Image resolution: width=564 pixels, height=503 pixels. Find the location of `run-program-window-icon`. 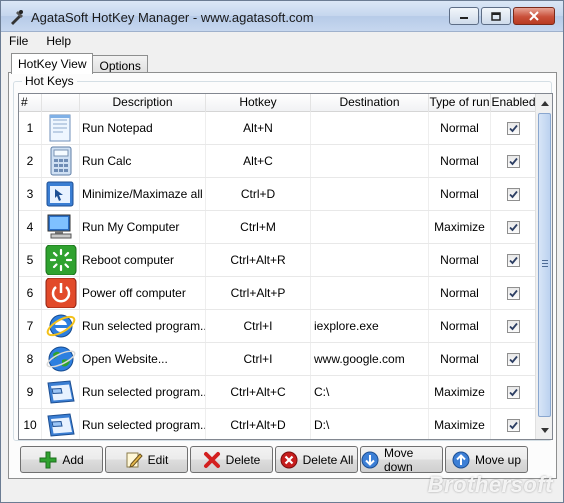

run-program-window-icon is located at coordinates (61, 424).